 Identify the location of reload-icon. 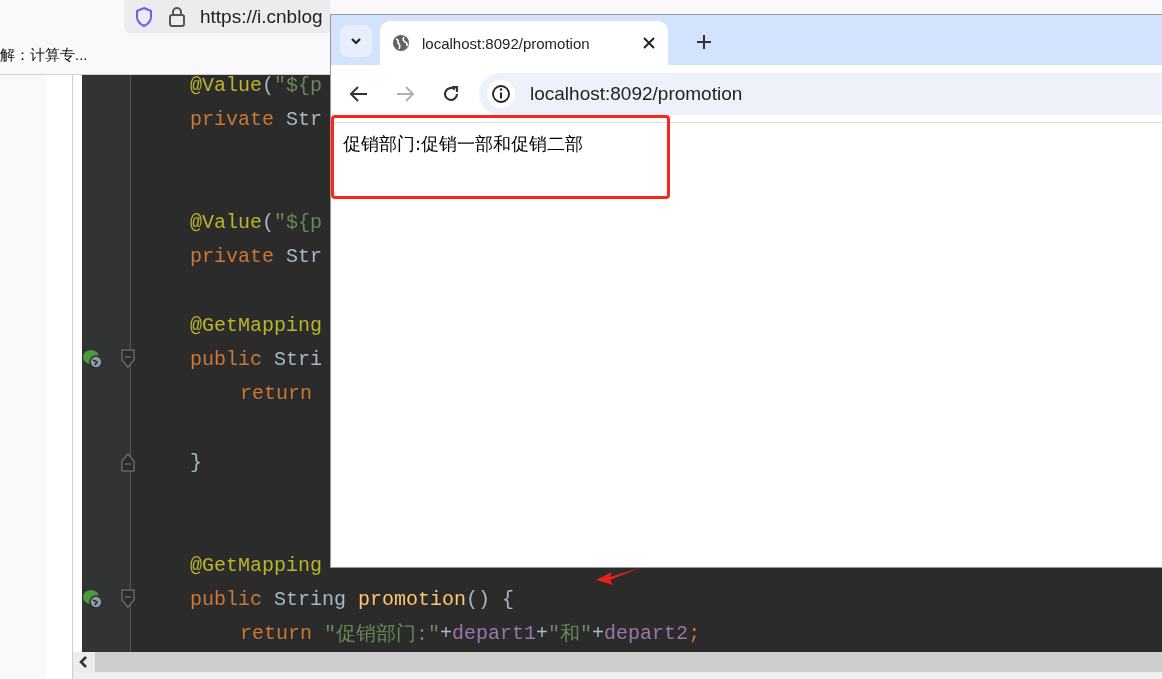
(451, 93).